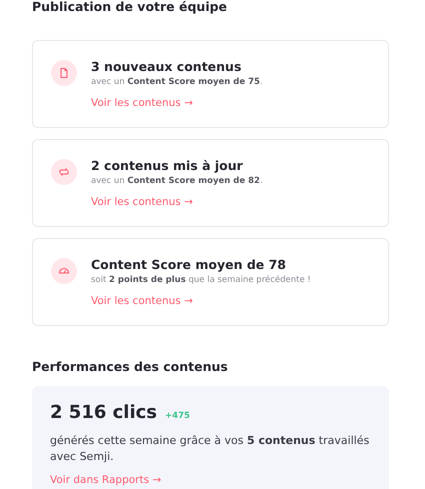 This screenshot has width=425, height=489. Describe the element at coordinates (201, 280) in the screenshot. I see `card-subtitle: soit 2 points de plus que la semaine précédente !` at that location.